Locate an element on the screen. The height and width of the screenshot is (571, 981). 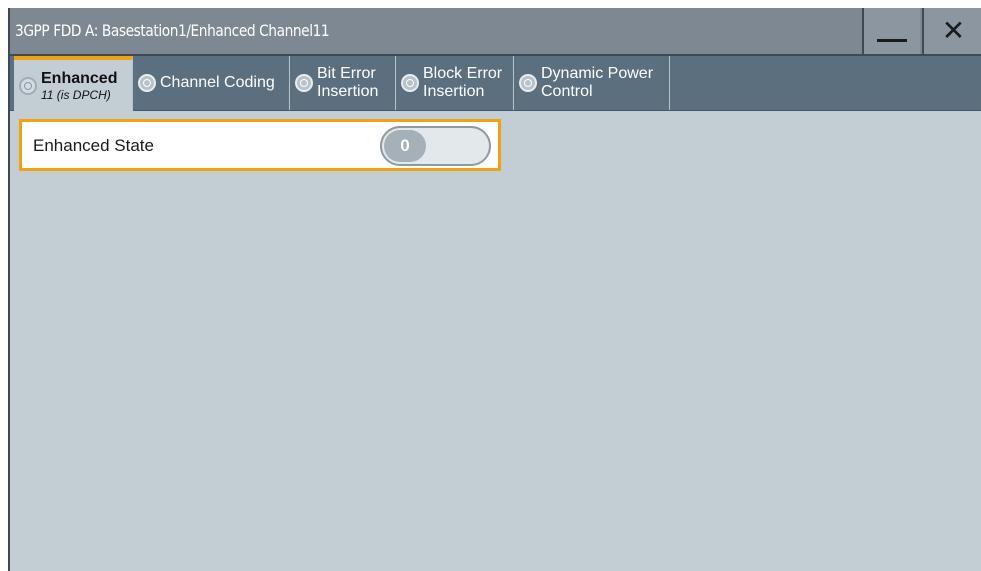
enhanced-state-row: Enhanced State 0 is located at coordinates (260, 145).